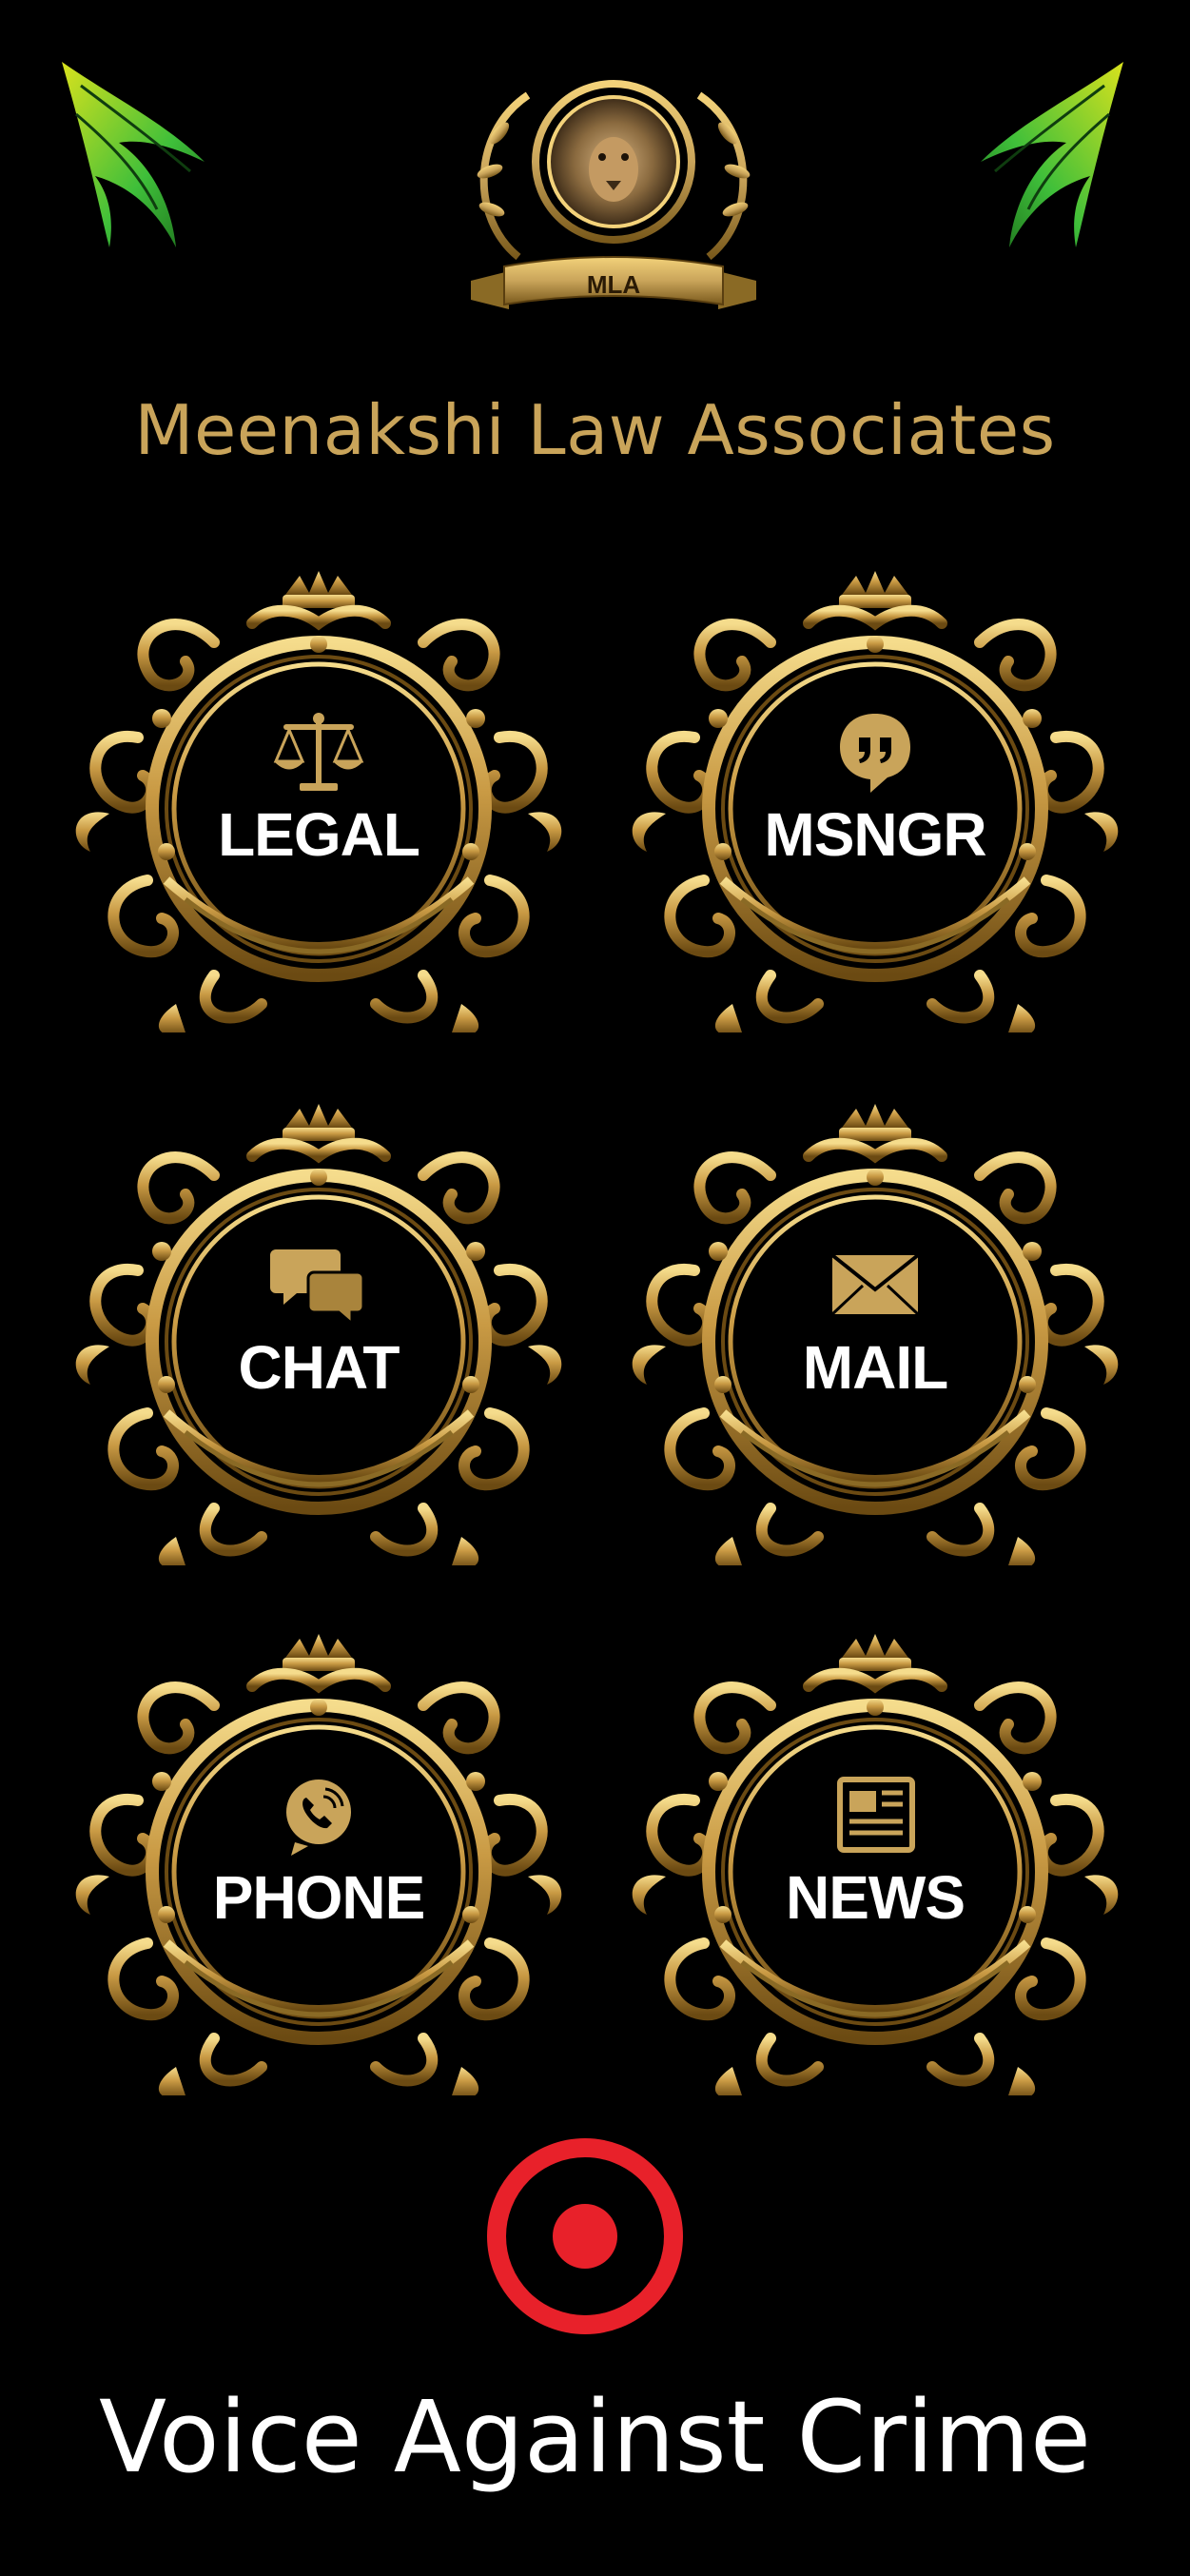  I want to click on mail-label: MAIL, so click(875, 1367).